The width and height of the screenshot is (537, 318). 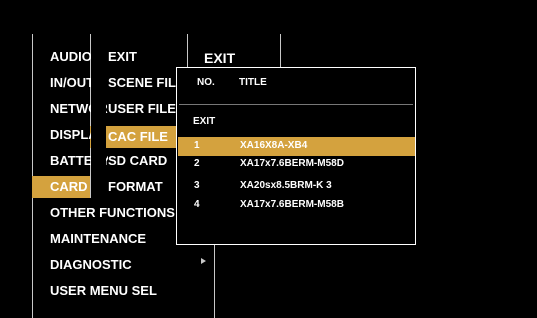 What do you see at coordinates (138, 137) in the screenshot?
I see `submenu-item-cac-file: CAC FILE` at bounding box center [138, 137].